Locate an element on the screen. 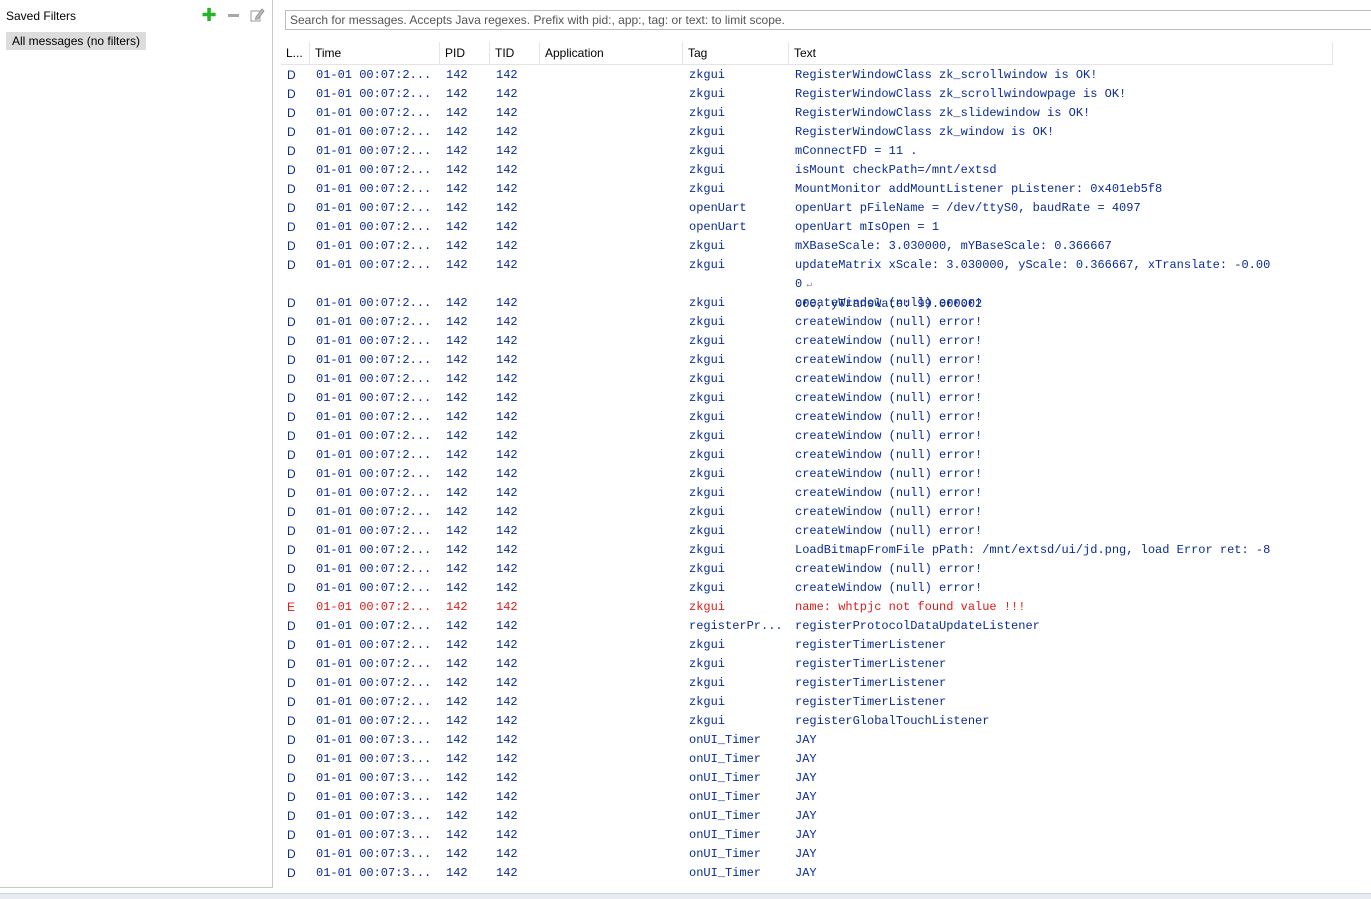 This screenshot has height=899, width=1371. column-header-tid: TID is located at coordinates (515, 53).